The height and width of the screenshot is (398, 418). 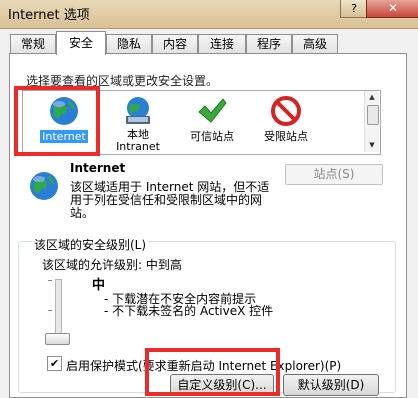 I want to click on protected-mode-checkbox: ✔, so click(x=54, y=363).